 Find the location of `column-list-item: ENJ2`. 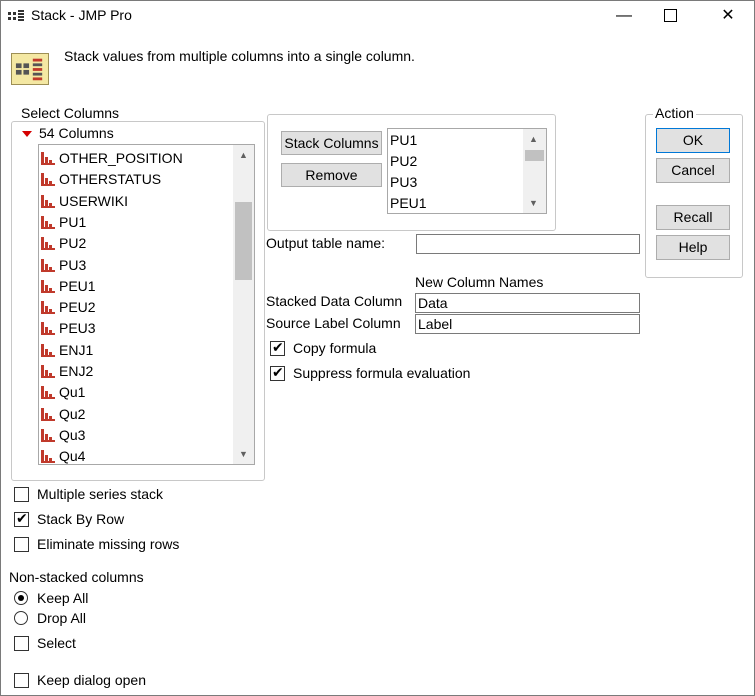

column-list-item: ENJ2 is located at coordinates (136, 371).